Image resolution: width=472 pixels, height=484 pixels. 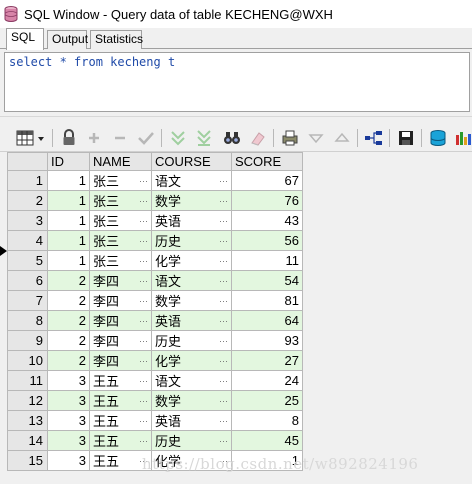 I want to click on table-row: 5 1 张三 ··· 化学 ··· 11, so click(x=155, y=260).